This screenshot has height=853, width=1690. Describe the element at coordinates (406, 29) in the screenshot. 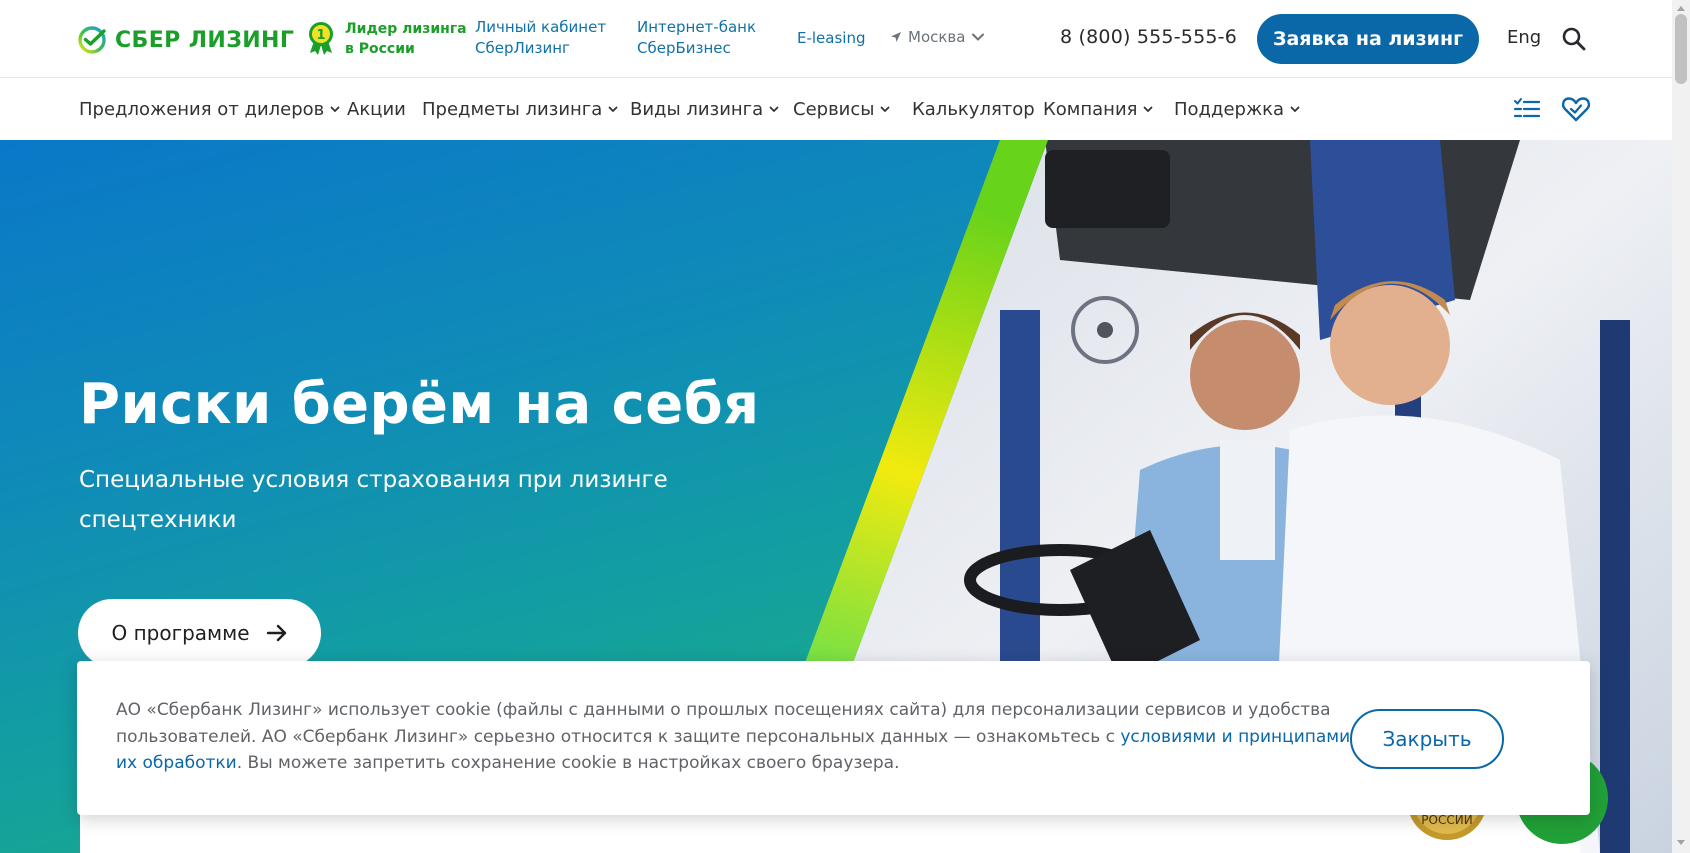

I see `leader-line-1: Лидер лизинга` at that location.